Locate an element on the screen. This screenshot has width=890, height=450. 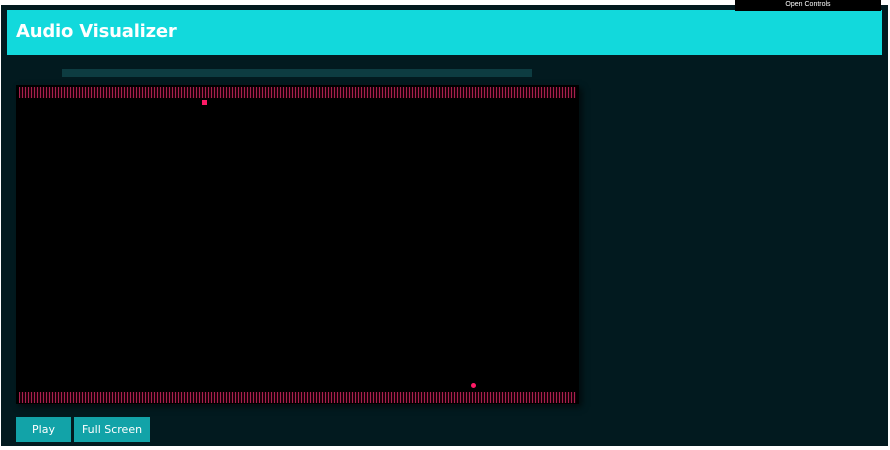
open-controls-button: Open Controls is located at coordinates (808, 5).